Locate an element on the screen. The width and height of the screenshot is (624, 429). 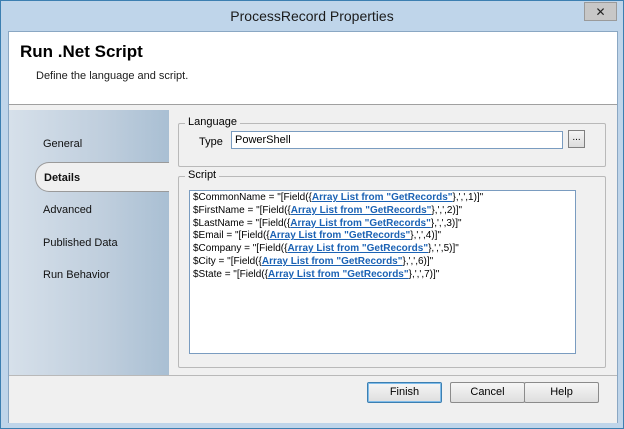
cancel-button: Cancel is located at coordinates (487, 392).